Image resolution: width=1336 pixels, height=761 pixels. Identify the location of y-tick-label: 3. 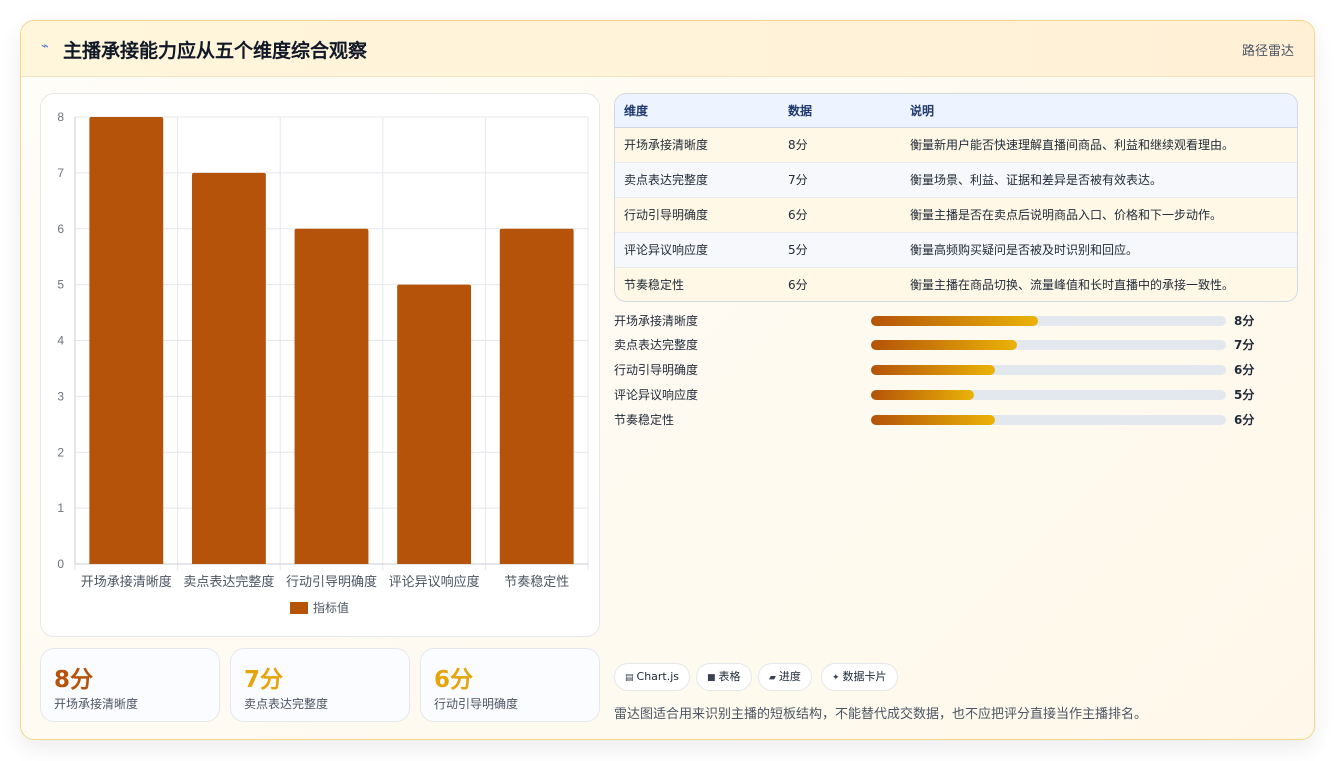
(60, 396).